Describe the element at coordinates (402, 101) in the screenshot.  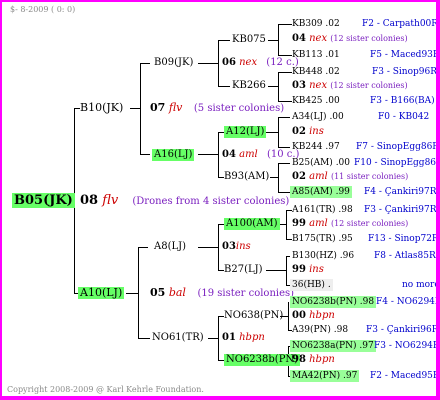
I see `leaf-kb425-source: F3 - B166(BA)` at that location.